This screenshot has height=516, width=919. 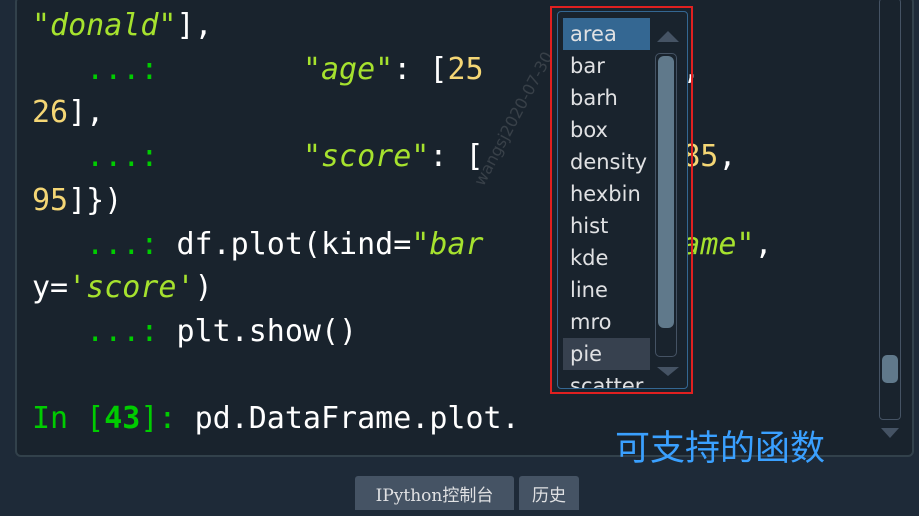 I want to click on bottom-tab-bar: IPython控制台 历史, so click(x=459, y=493).